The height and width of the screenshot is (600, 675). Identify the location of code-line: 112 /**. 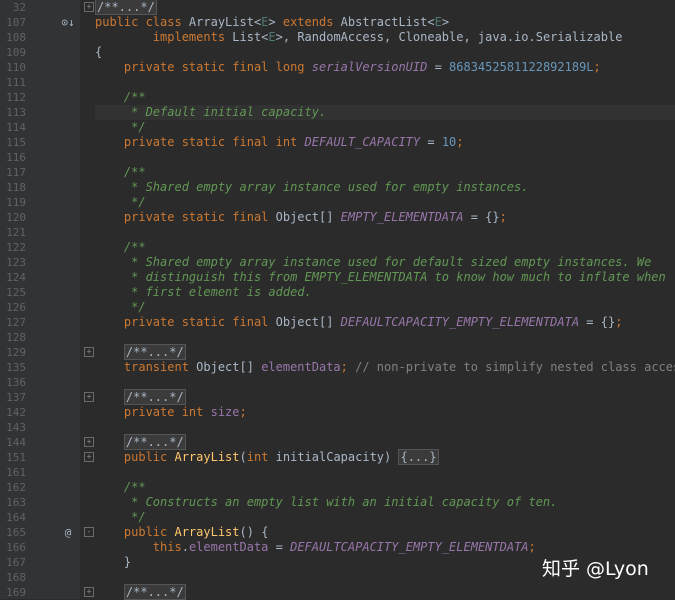
(337, 97).